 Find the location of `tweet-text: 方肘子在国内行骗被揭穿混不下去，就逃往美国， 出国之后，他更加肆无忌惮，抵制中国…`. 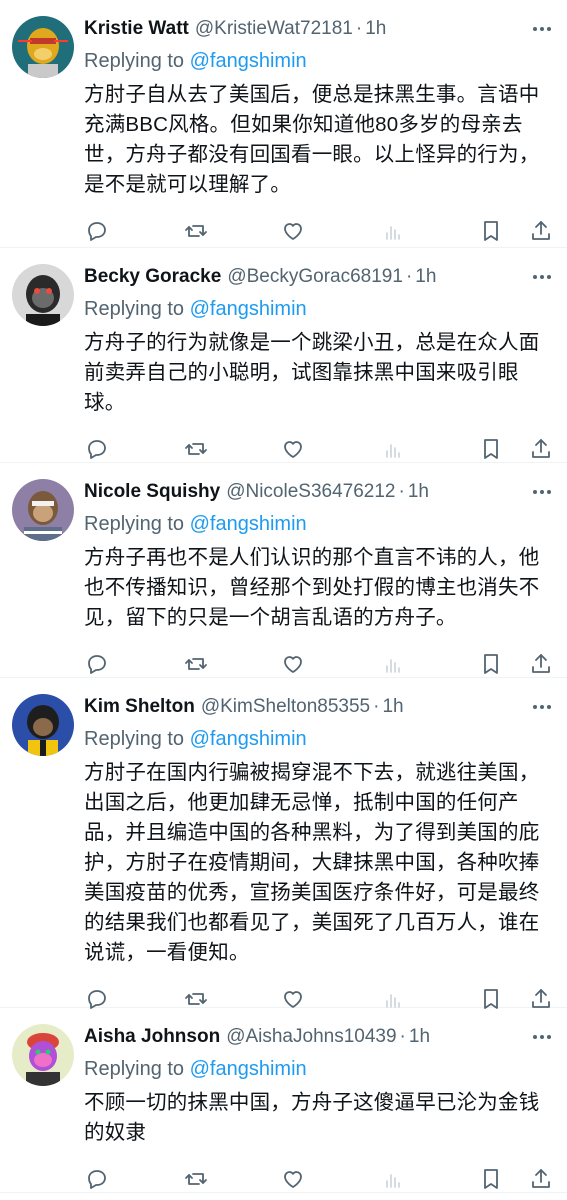

tweet-text: 方肘子在国内行骗被揭穿混不下去，就逃往美国， 出国之后，他更加肆无忌惮，抵制中国… is located at coordinates (312, 862).